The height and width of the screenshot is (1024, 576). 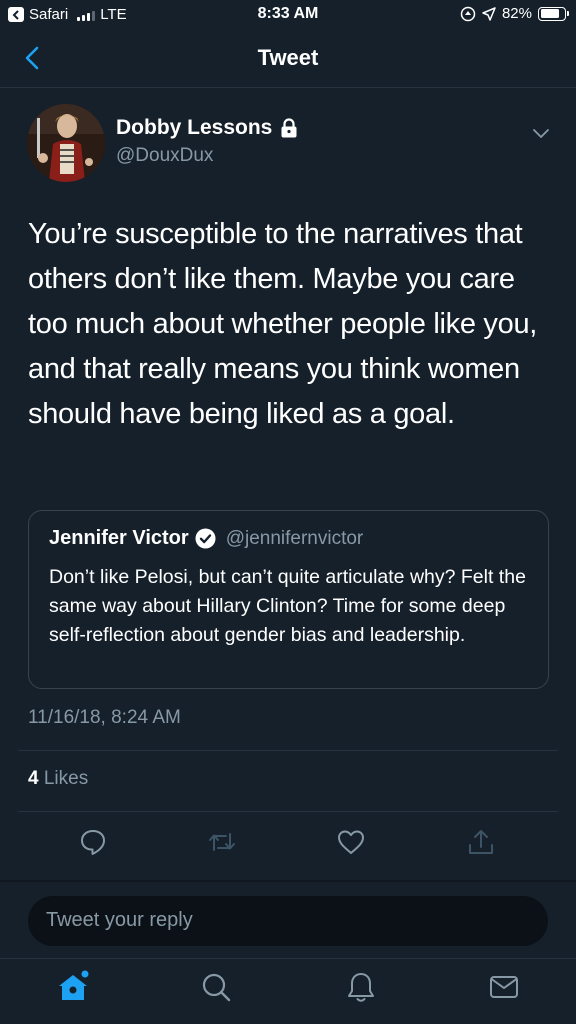 What do you see at coordinates (104, 717) in the screenshot?
I see `tweet-timestamp: 11/16/18, 8:24 AM` at bounding box center [104, 717].